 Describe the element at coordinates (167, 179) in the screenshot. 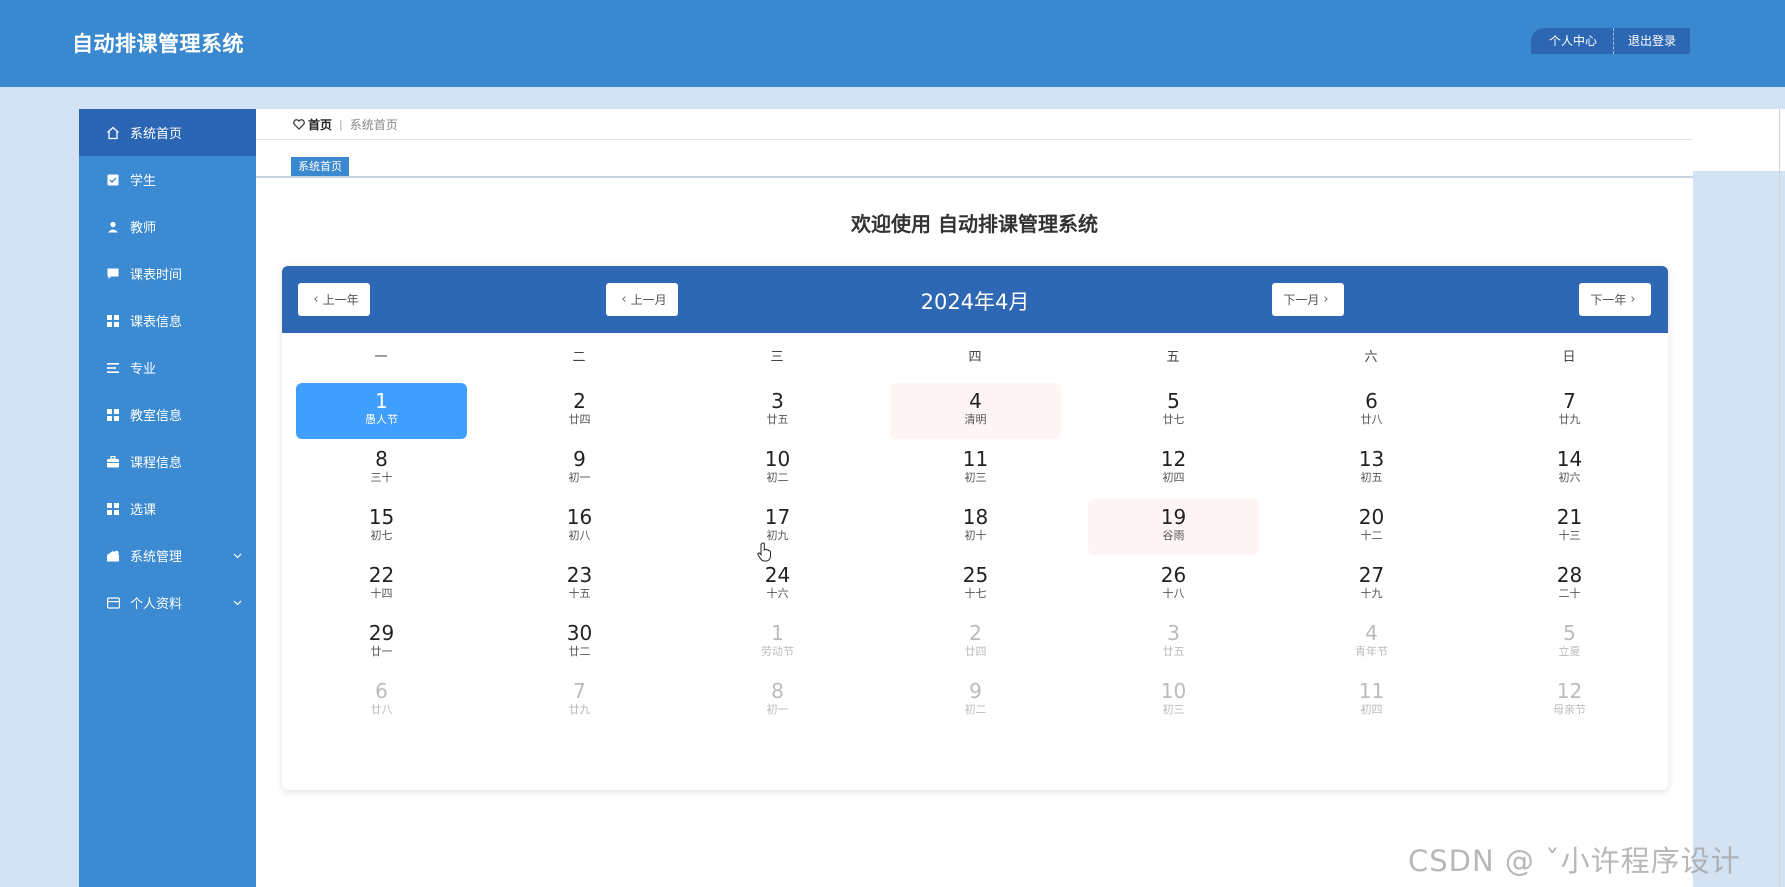

I see `sidebar-item-students: 学生` at that location.